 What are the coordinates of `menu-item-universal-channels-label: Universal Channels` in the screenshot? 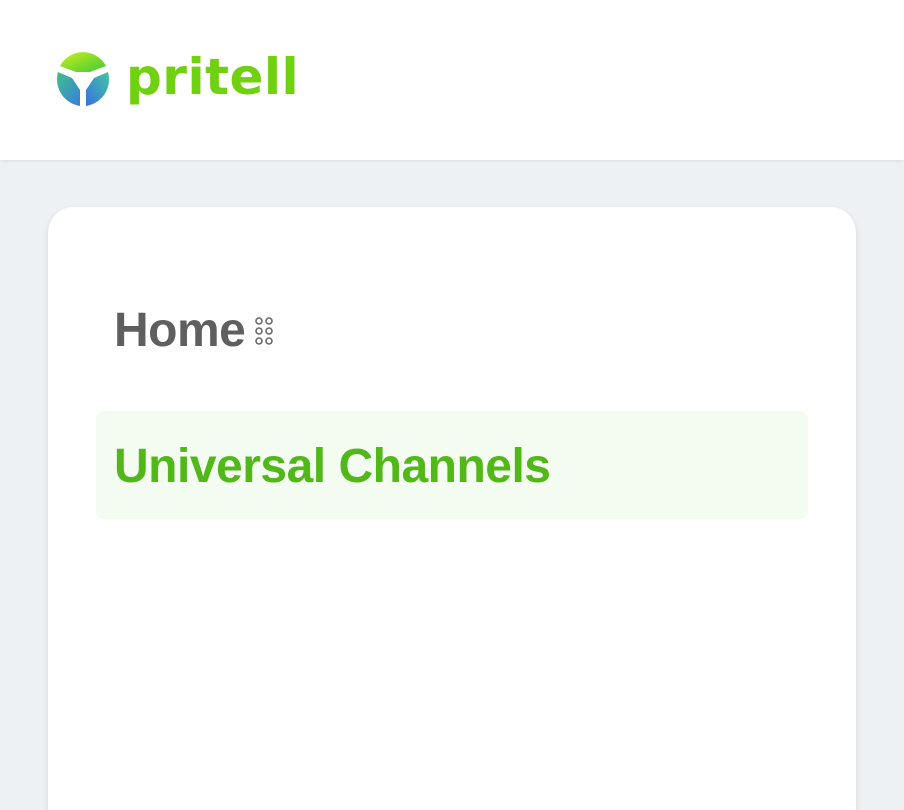 It's located at (332, 466).